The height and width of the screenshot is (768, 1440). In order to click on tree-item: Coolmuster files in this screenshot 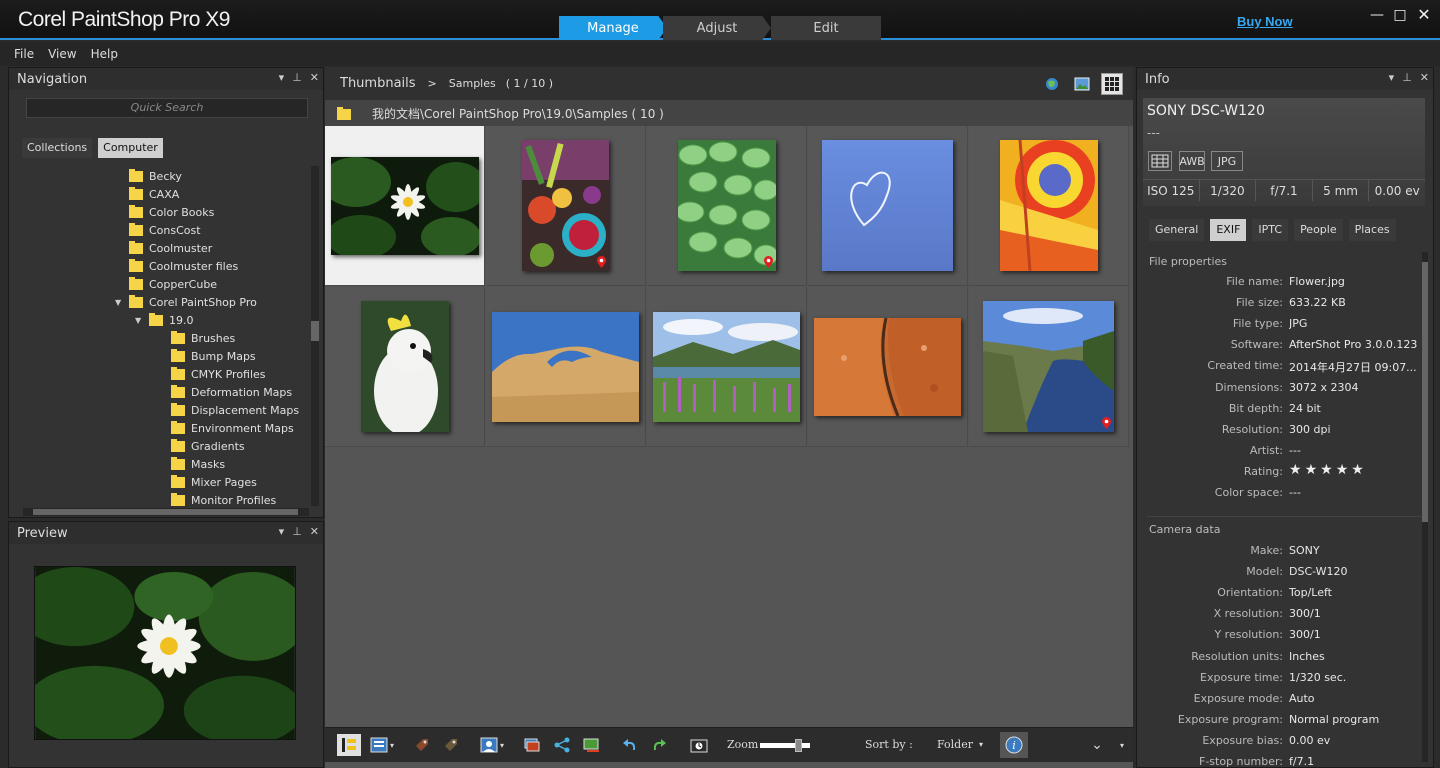, I will do `click(183, 266)`.